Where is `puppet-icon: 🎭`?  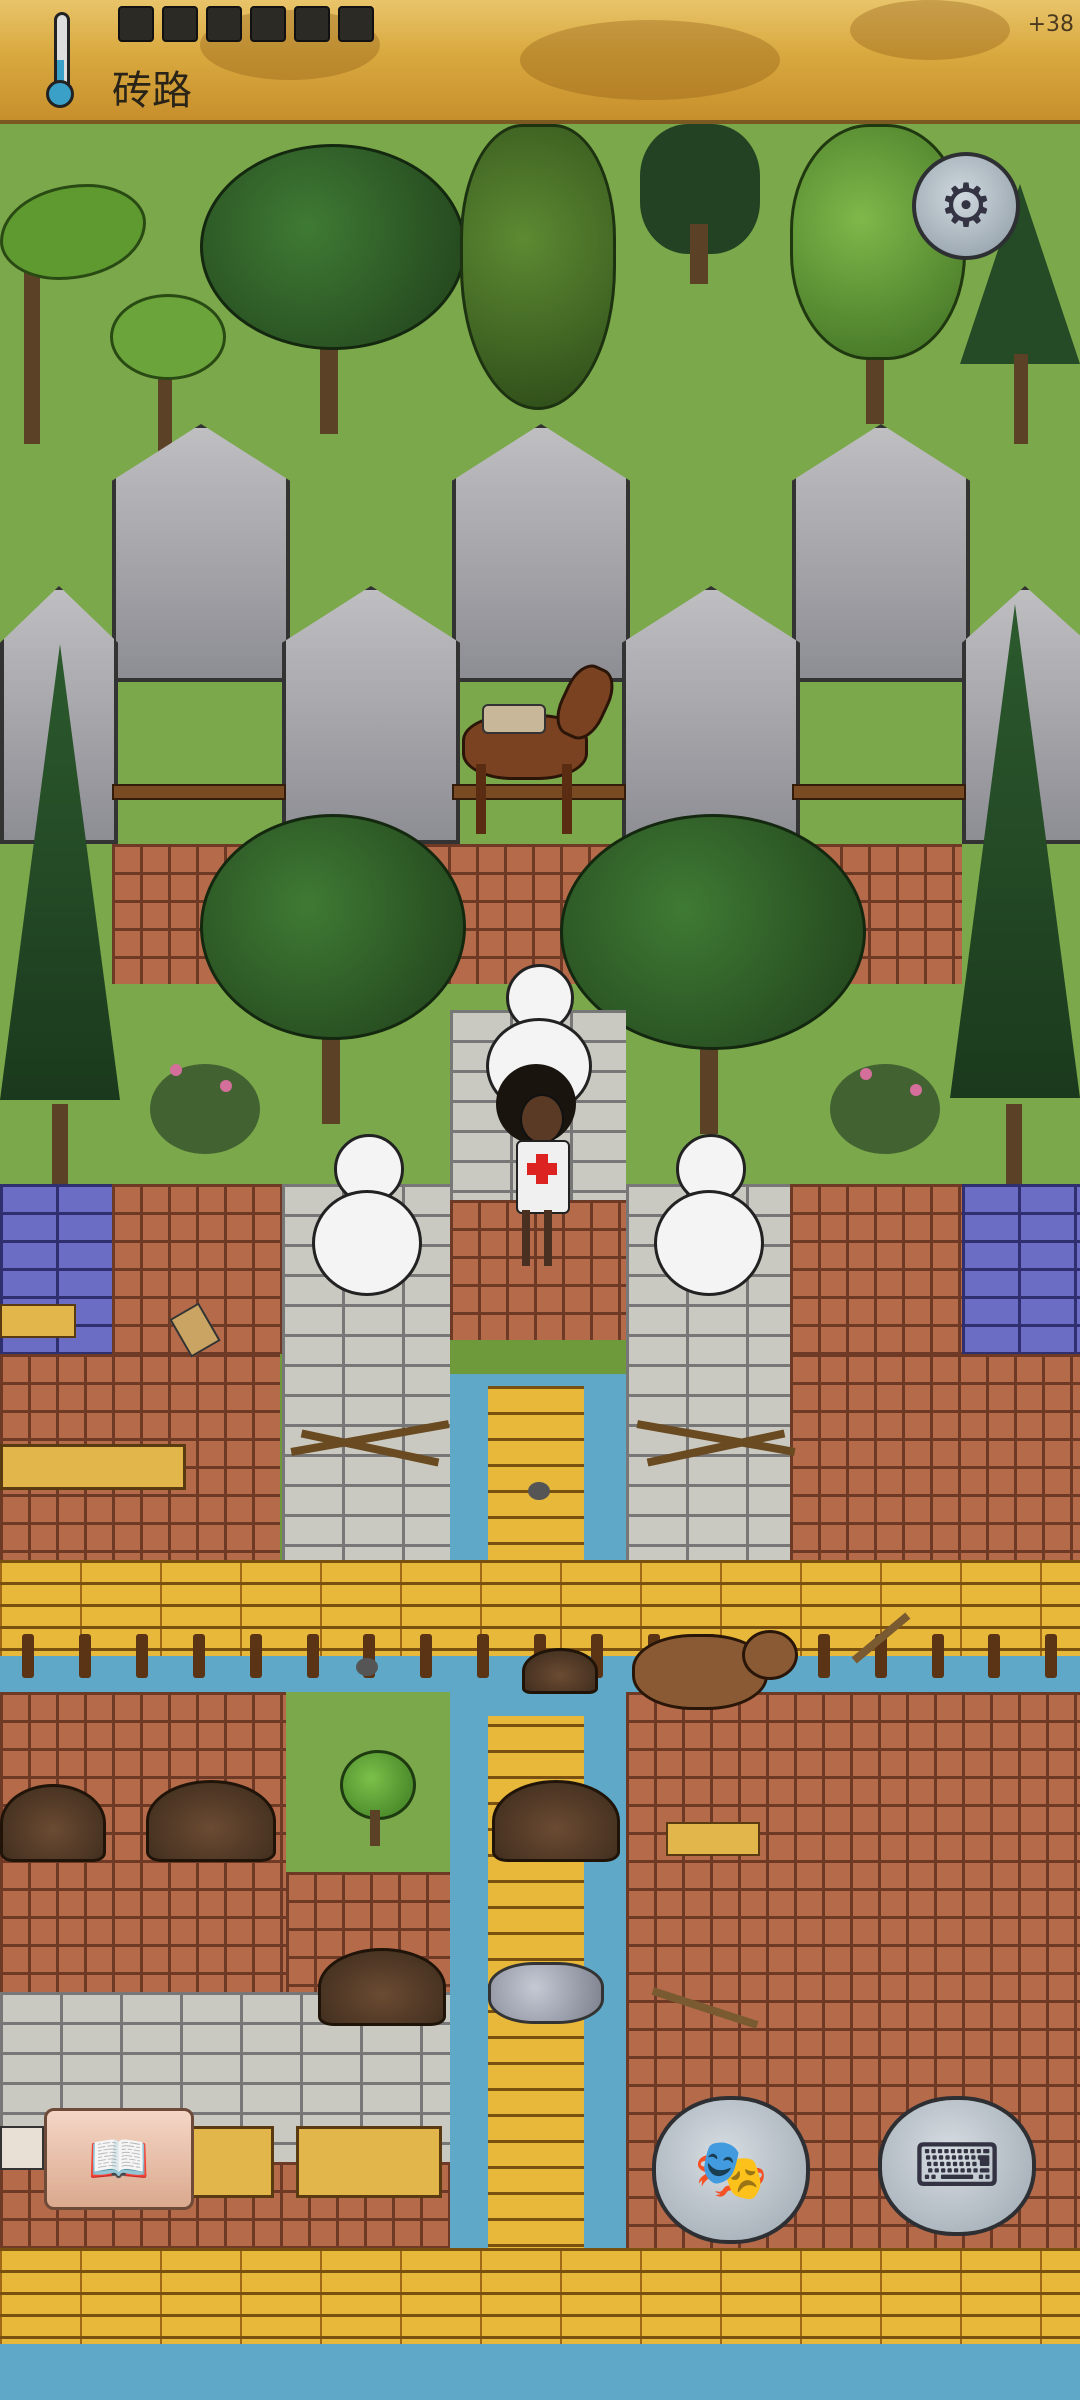 puppet-icon: 🎭 is located at coordinates (731, 2170).